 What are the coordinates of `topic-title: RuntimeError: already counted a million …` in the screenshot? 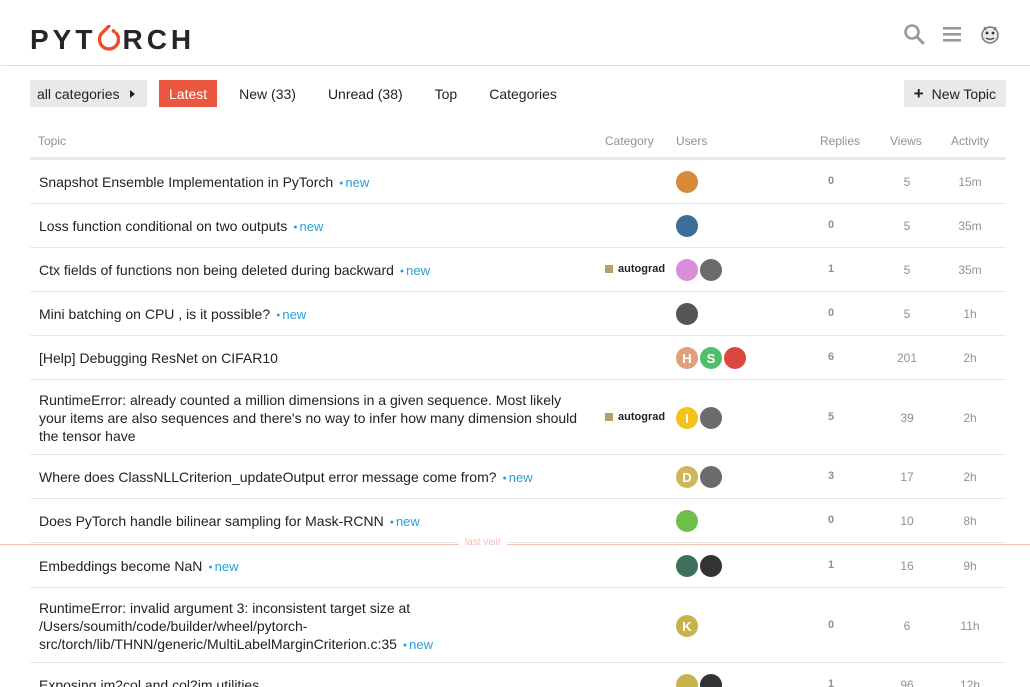 It's located at (314, 418).